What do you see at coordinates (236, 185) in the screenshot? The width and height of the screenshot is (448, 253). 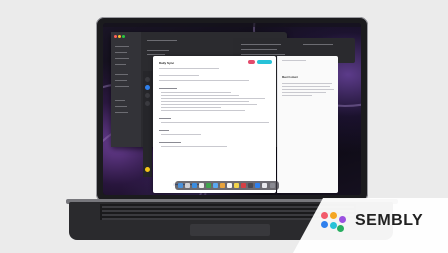 I see `notes-icon` at bounding box center [236, 185].